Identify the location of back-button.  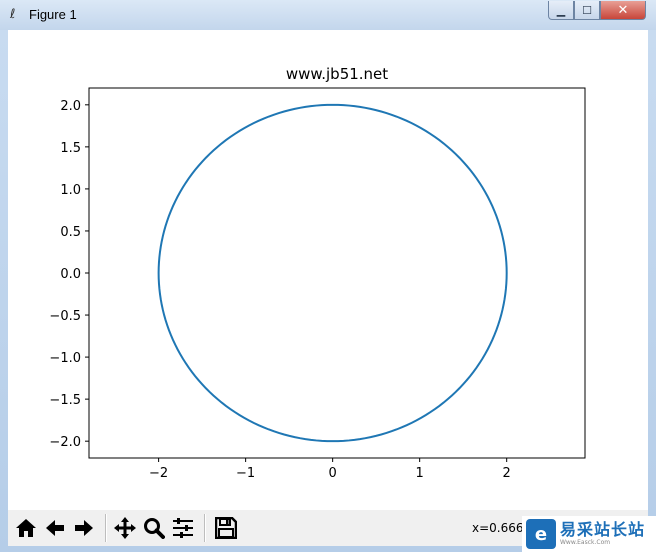
(55, 528).